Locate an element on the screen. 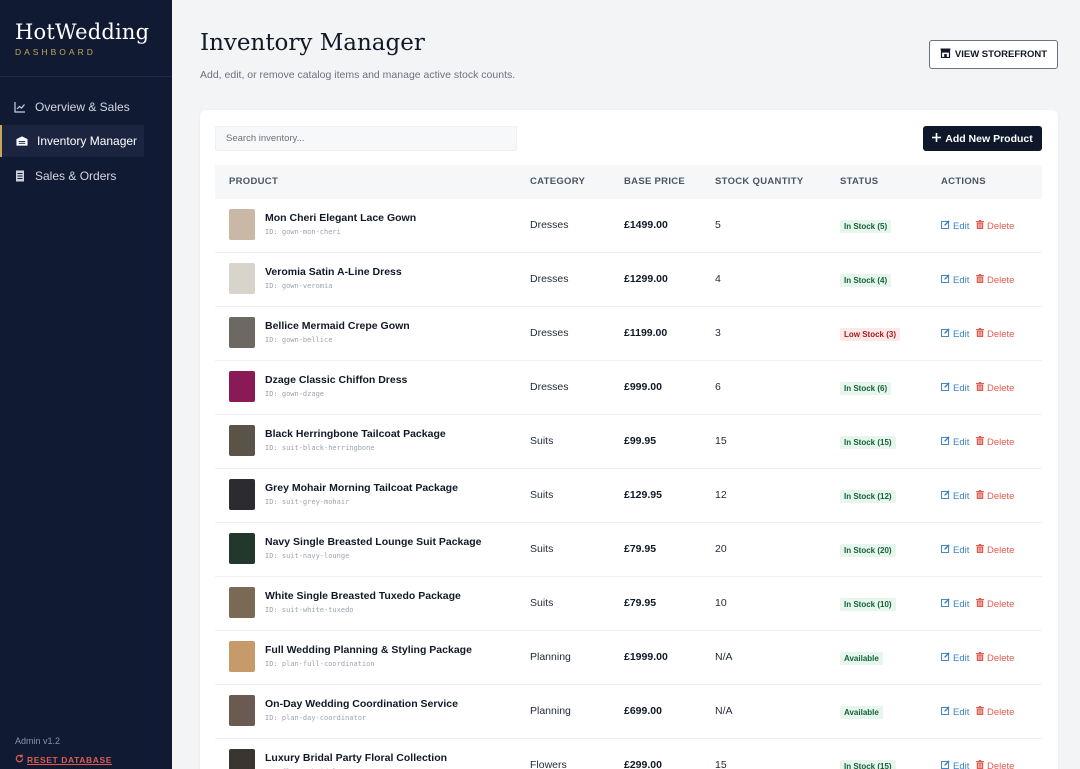  product-price: £129.95 is located at coordinates (643, 495).